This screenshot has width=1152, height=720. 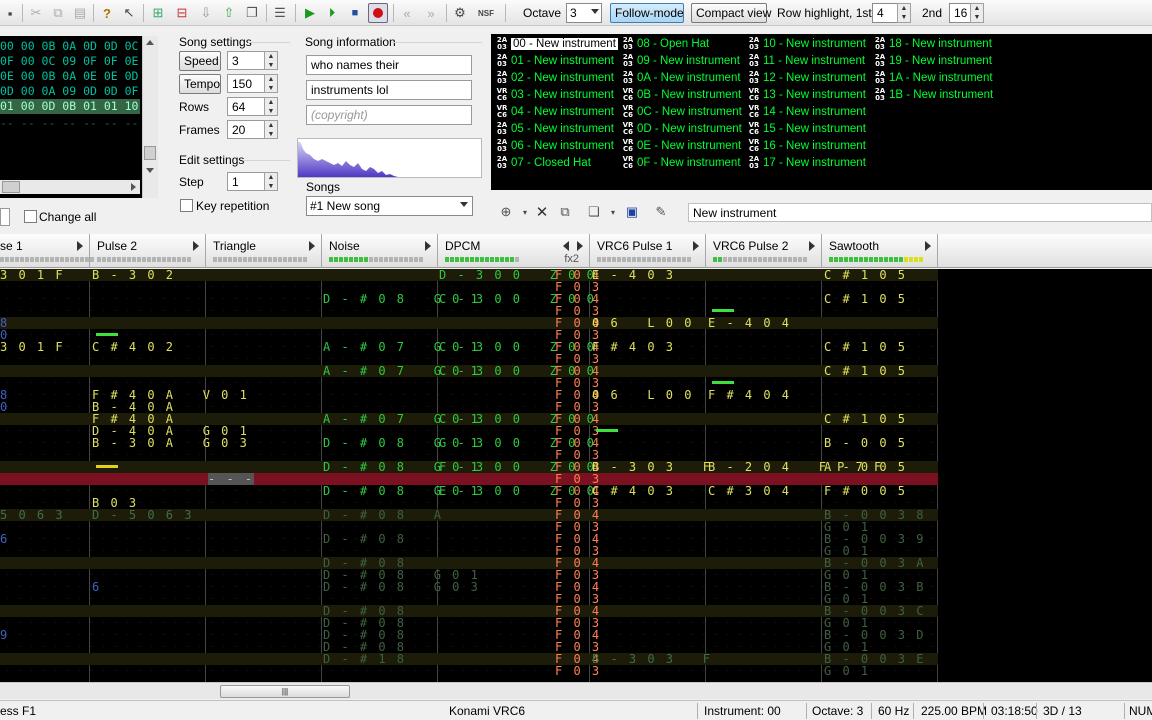 I want to click on tempo-spinner: ▲ ▼, so click(x=271, y=83).